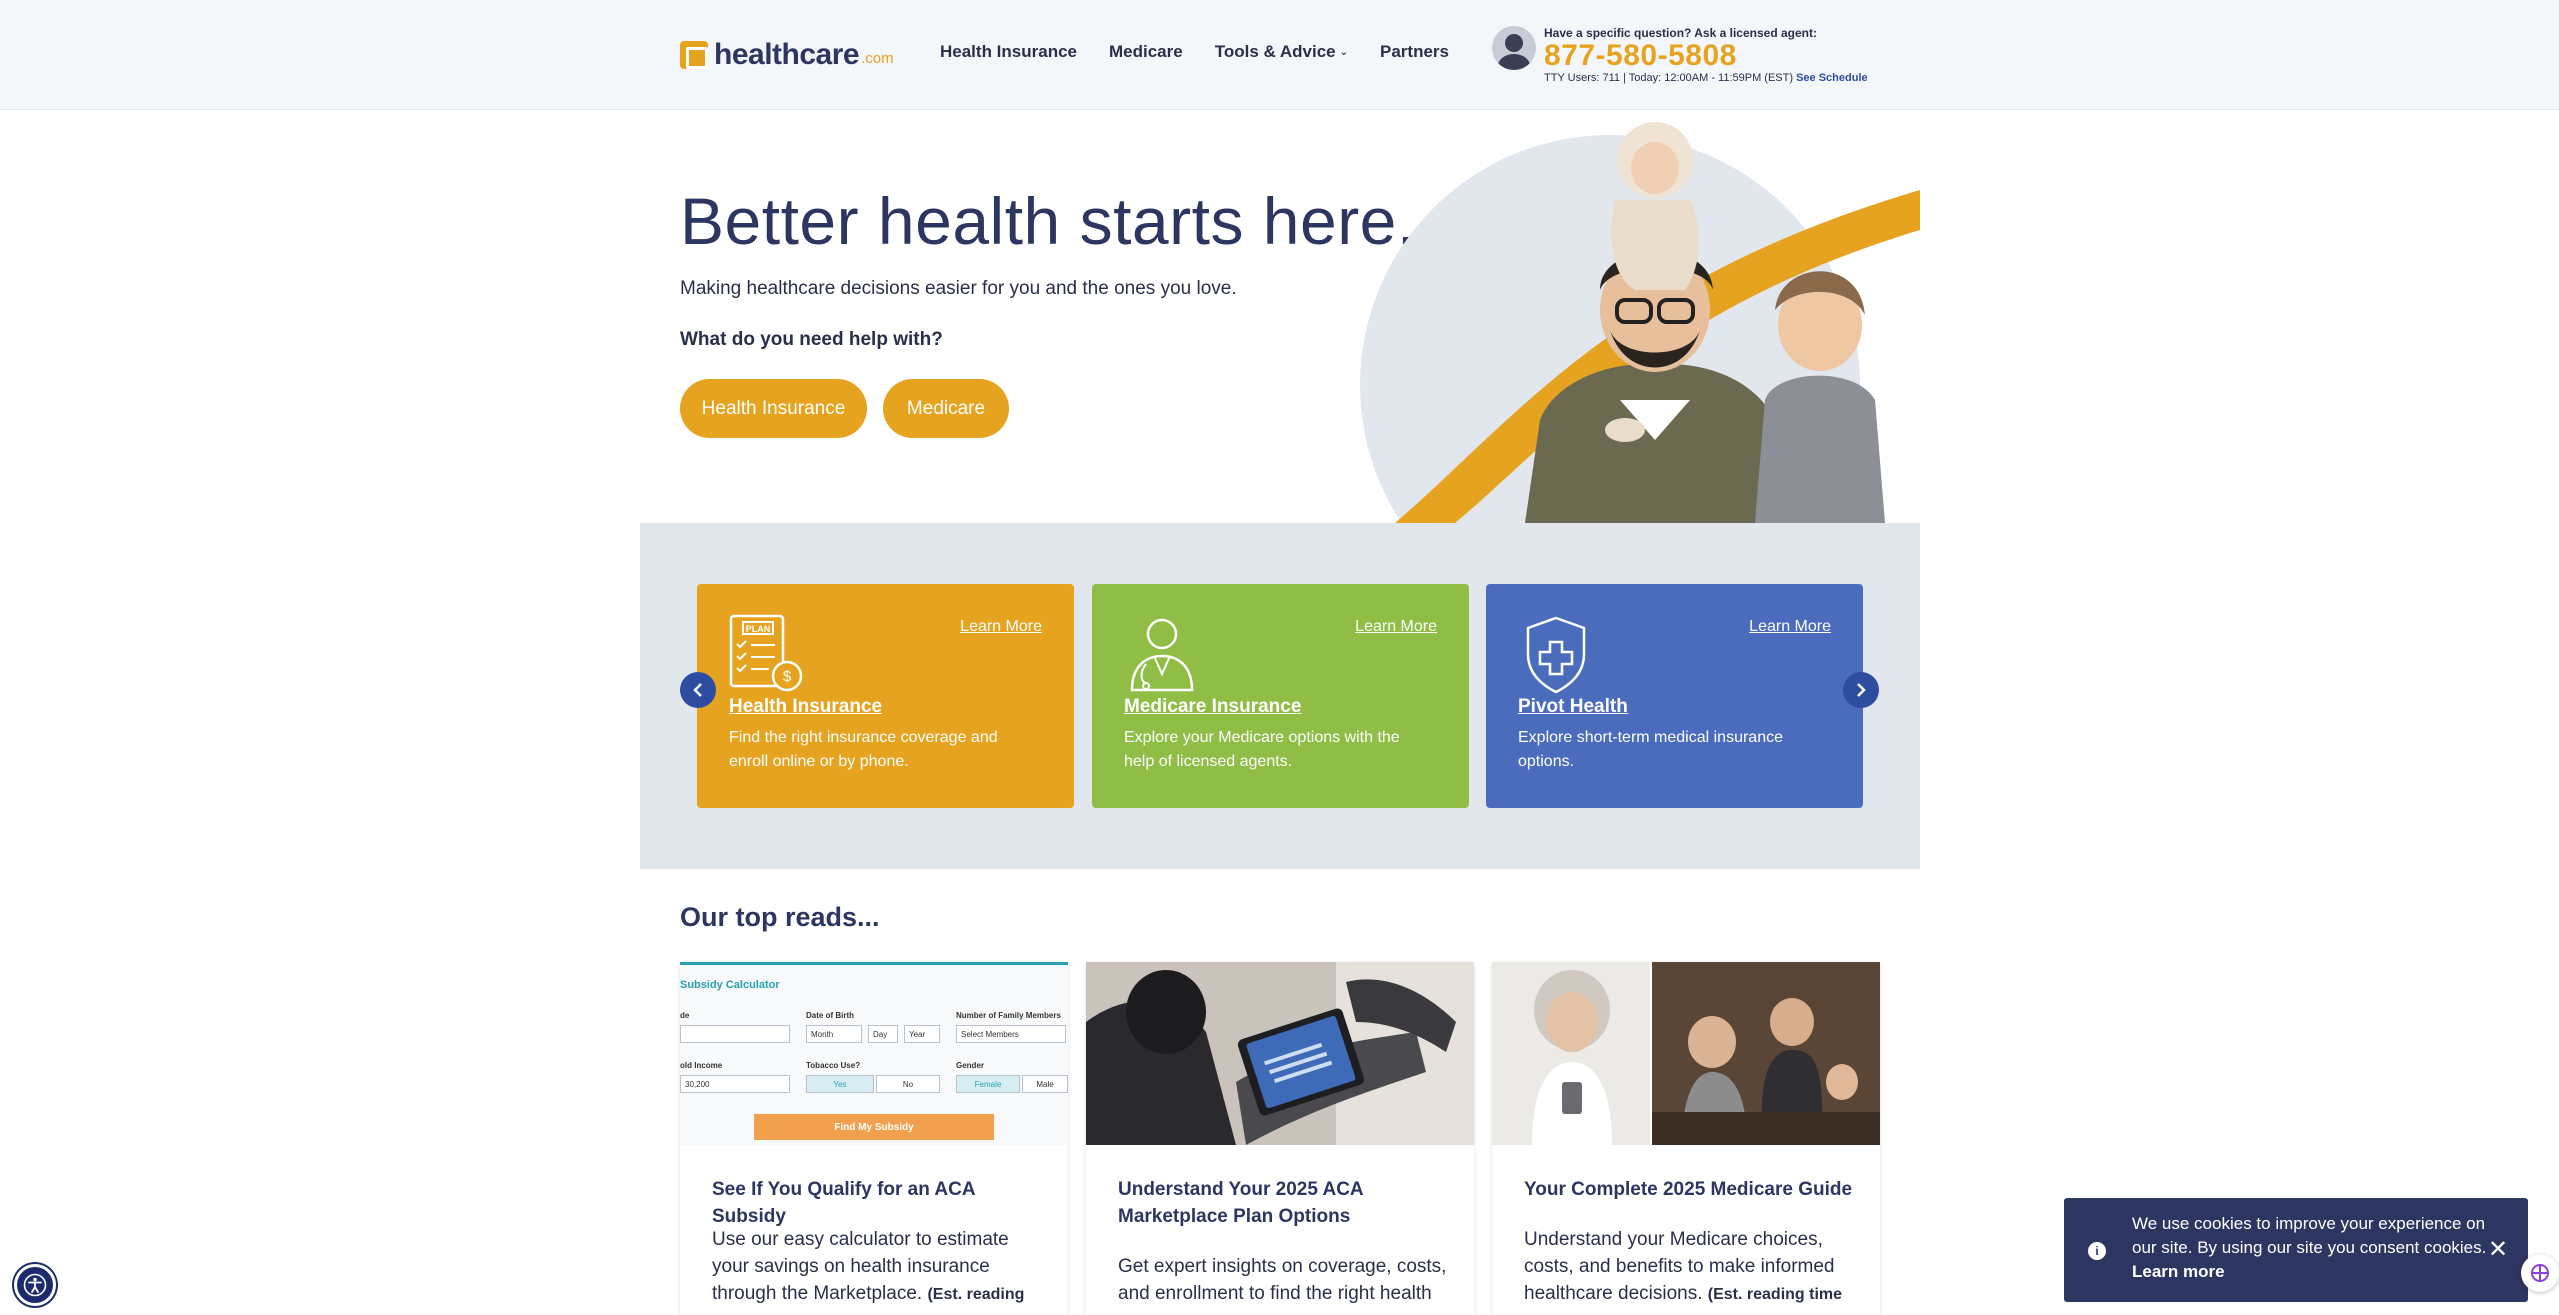 This screenshot has width=2559, height=1315. I want to click on site-logo: healthcare .com, so click(787, 55).